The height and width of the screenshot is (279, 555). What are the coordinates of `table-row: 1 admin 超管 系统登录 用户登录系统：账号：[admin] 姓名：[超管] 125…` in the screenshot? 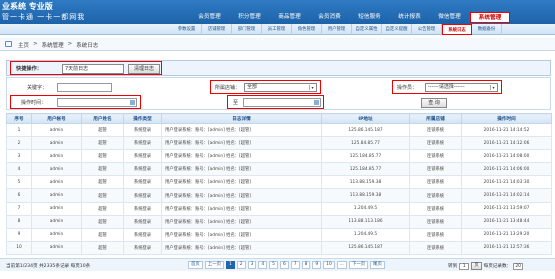 It's located at (279, 130).